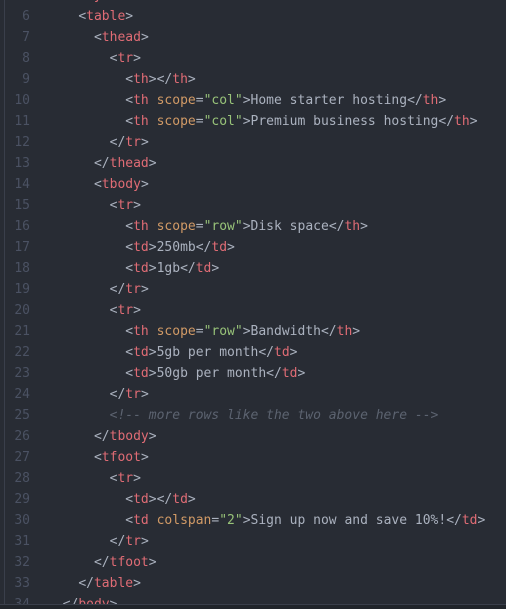  What do you see at coordinates (15, 599) in the screenshot?
I see `line-number: 34` at bounding box center [15, 599].